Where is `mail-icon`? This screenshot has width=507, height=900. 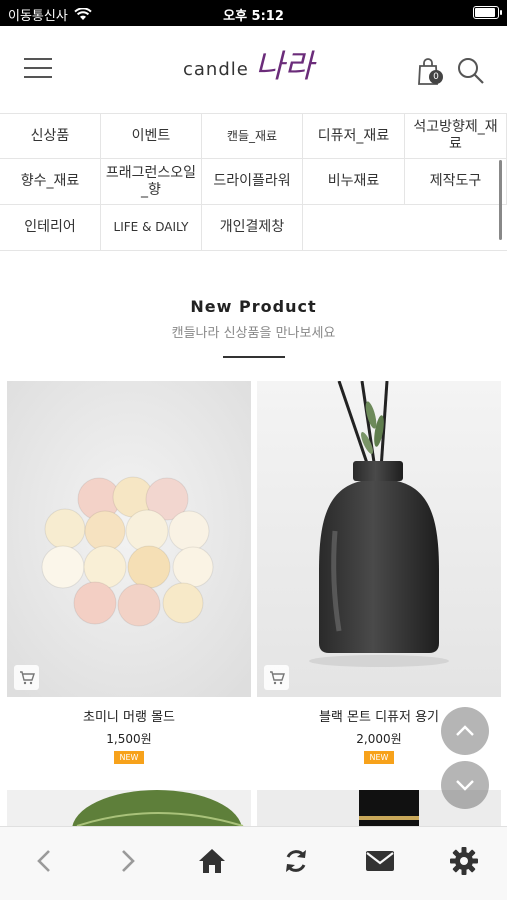
mail-icon is located at coordinates (380, 861).